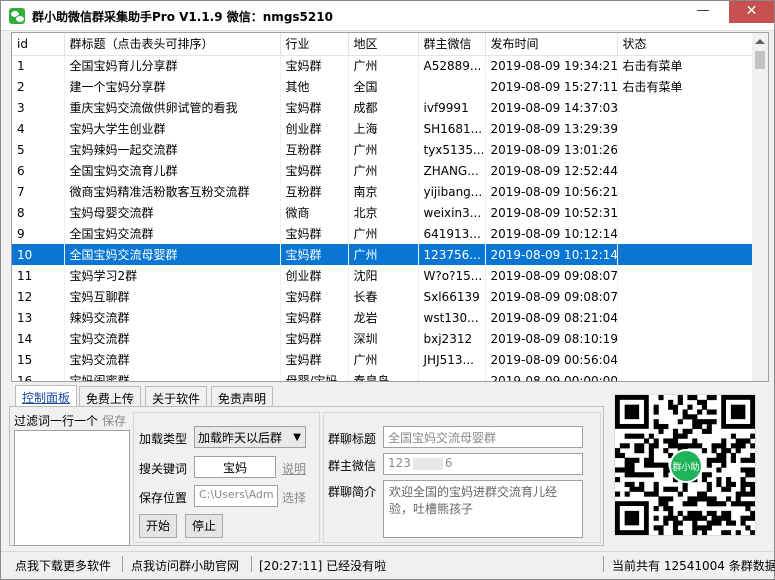 Image resolution: width=775 pixels, height=580 pixels. Describe the element at coordinates (38, 128) in the screenshot. I see `cell-id: 4` at that location.